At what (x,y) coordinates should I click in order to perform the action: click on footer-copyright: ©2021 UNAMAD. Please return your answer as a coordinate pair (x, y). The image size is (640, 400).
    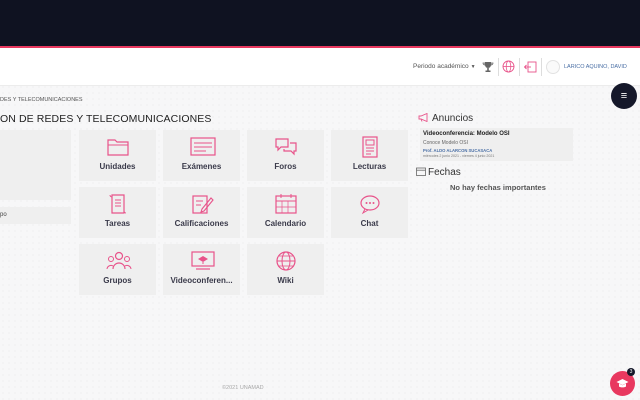
    Looking at the image, I should click on (243, 388).